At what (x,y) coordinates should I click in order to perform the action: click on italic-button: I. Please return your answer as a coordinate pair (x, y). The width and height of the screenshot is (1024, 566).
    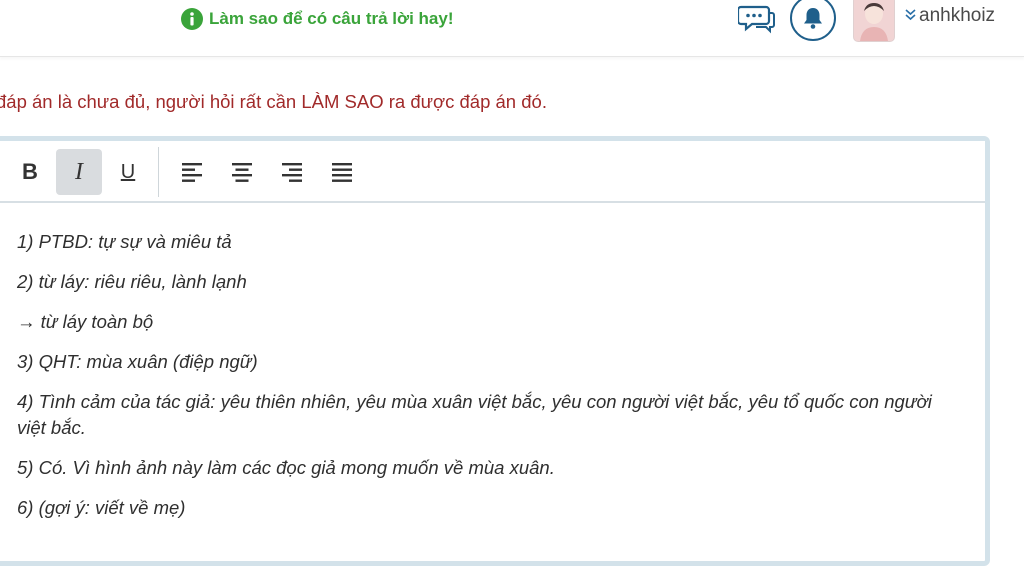
    Looking at the image, I should click on (79, 172).